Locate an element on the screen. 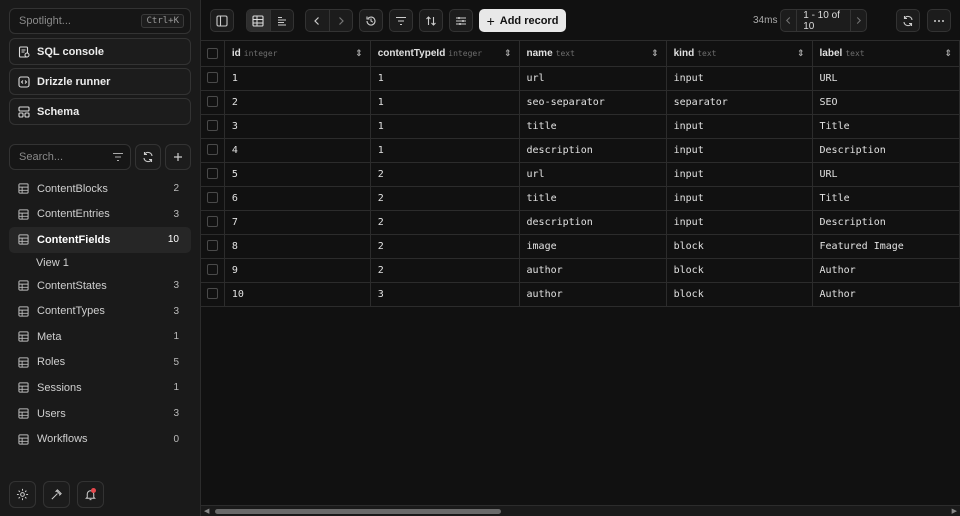 This screenshot has width=960, height=516. sidebar-item-table: Sessions 1 is located at coordinates (100, 388).